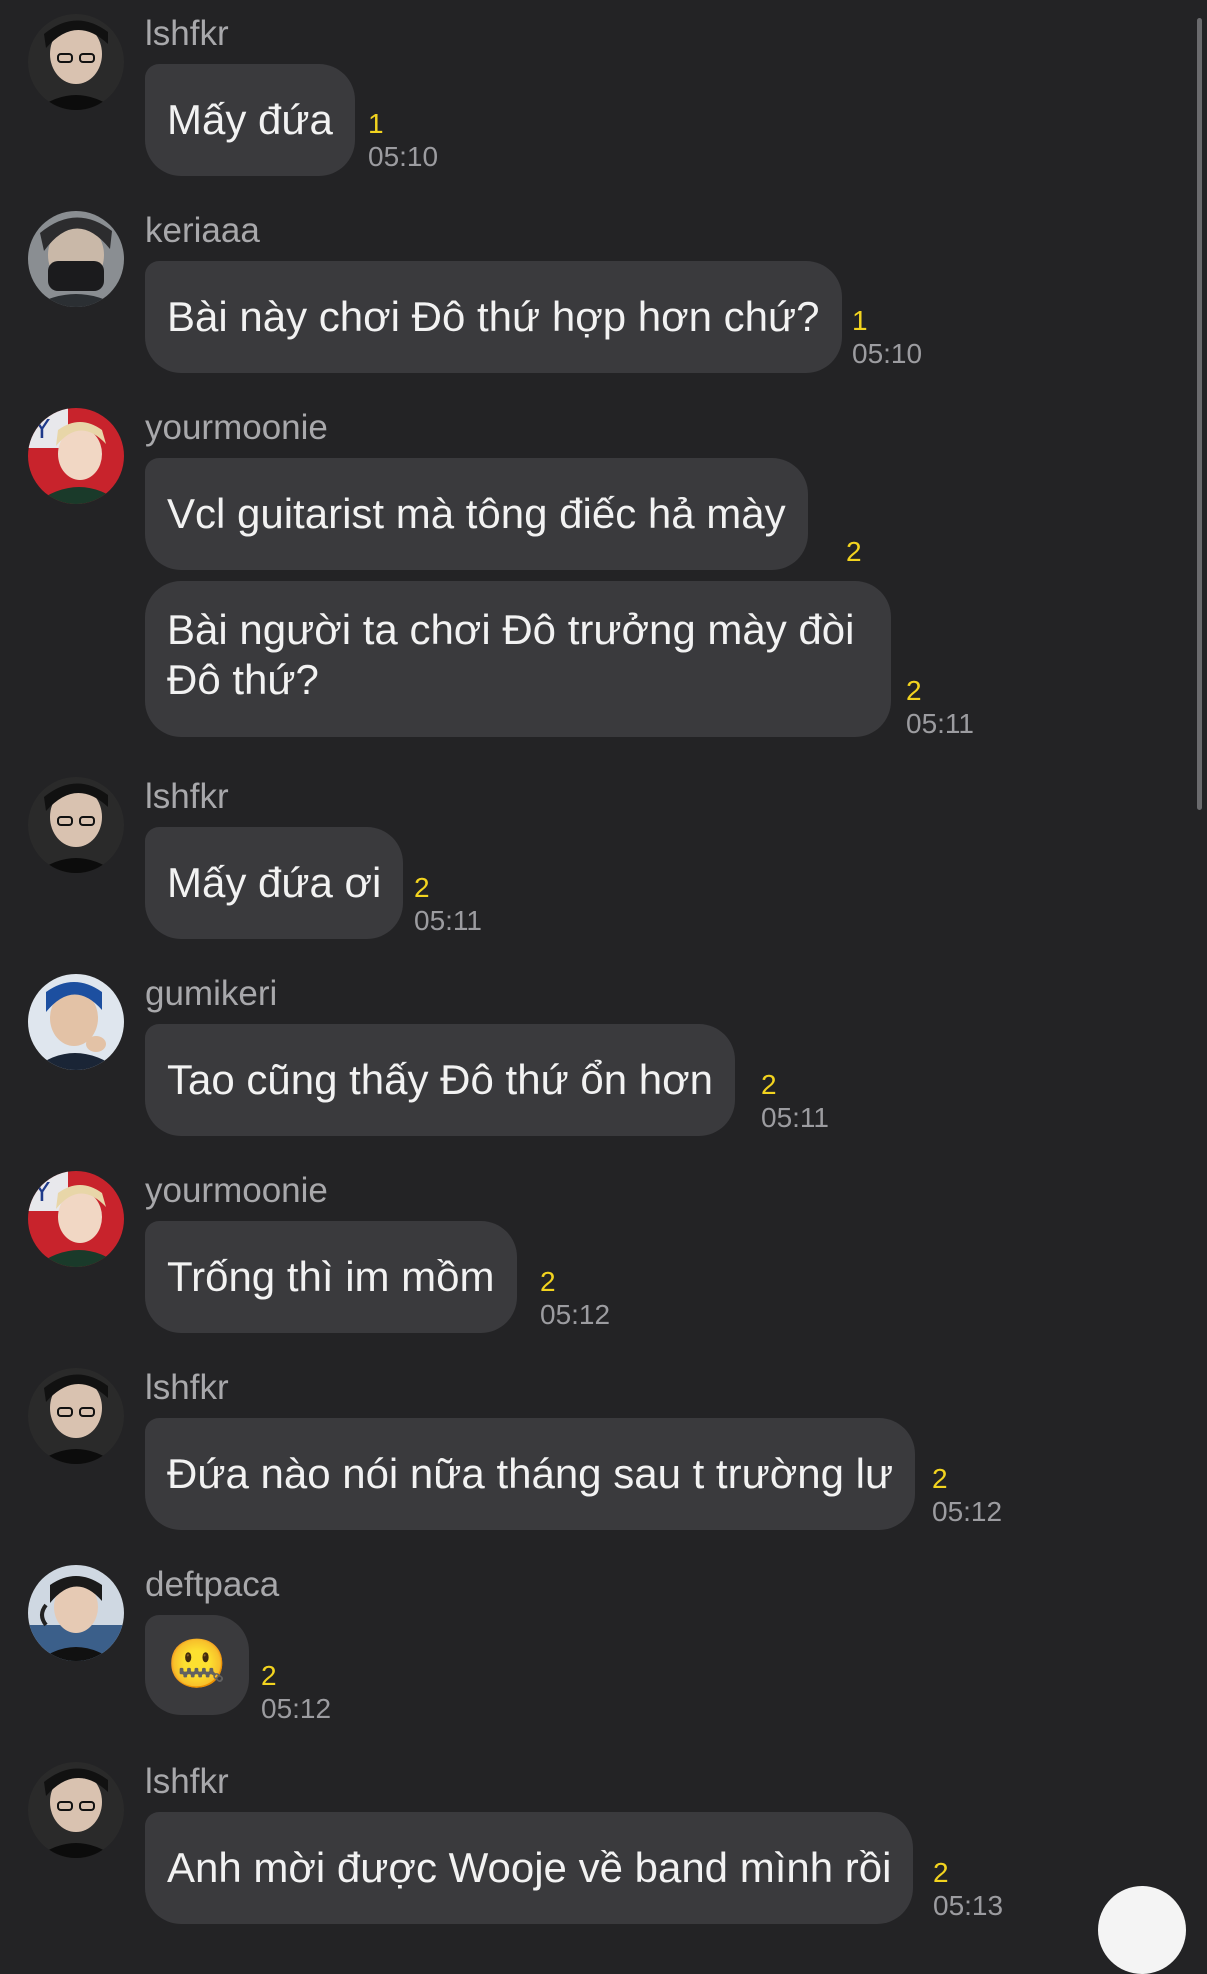 This screenshot has width=1207, height=1974. I want to click on message-bubble: 🤐, so click(197, 1665).